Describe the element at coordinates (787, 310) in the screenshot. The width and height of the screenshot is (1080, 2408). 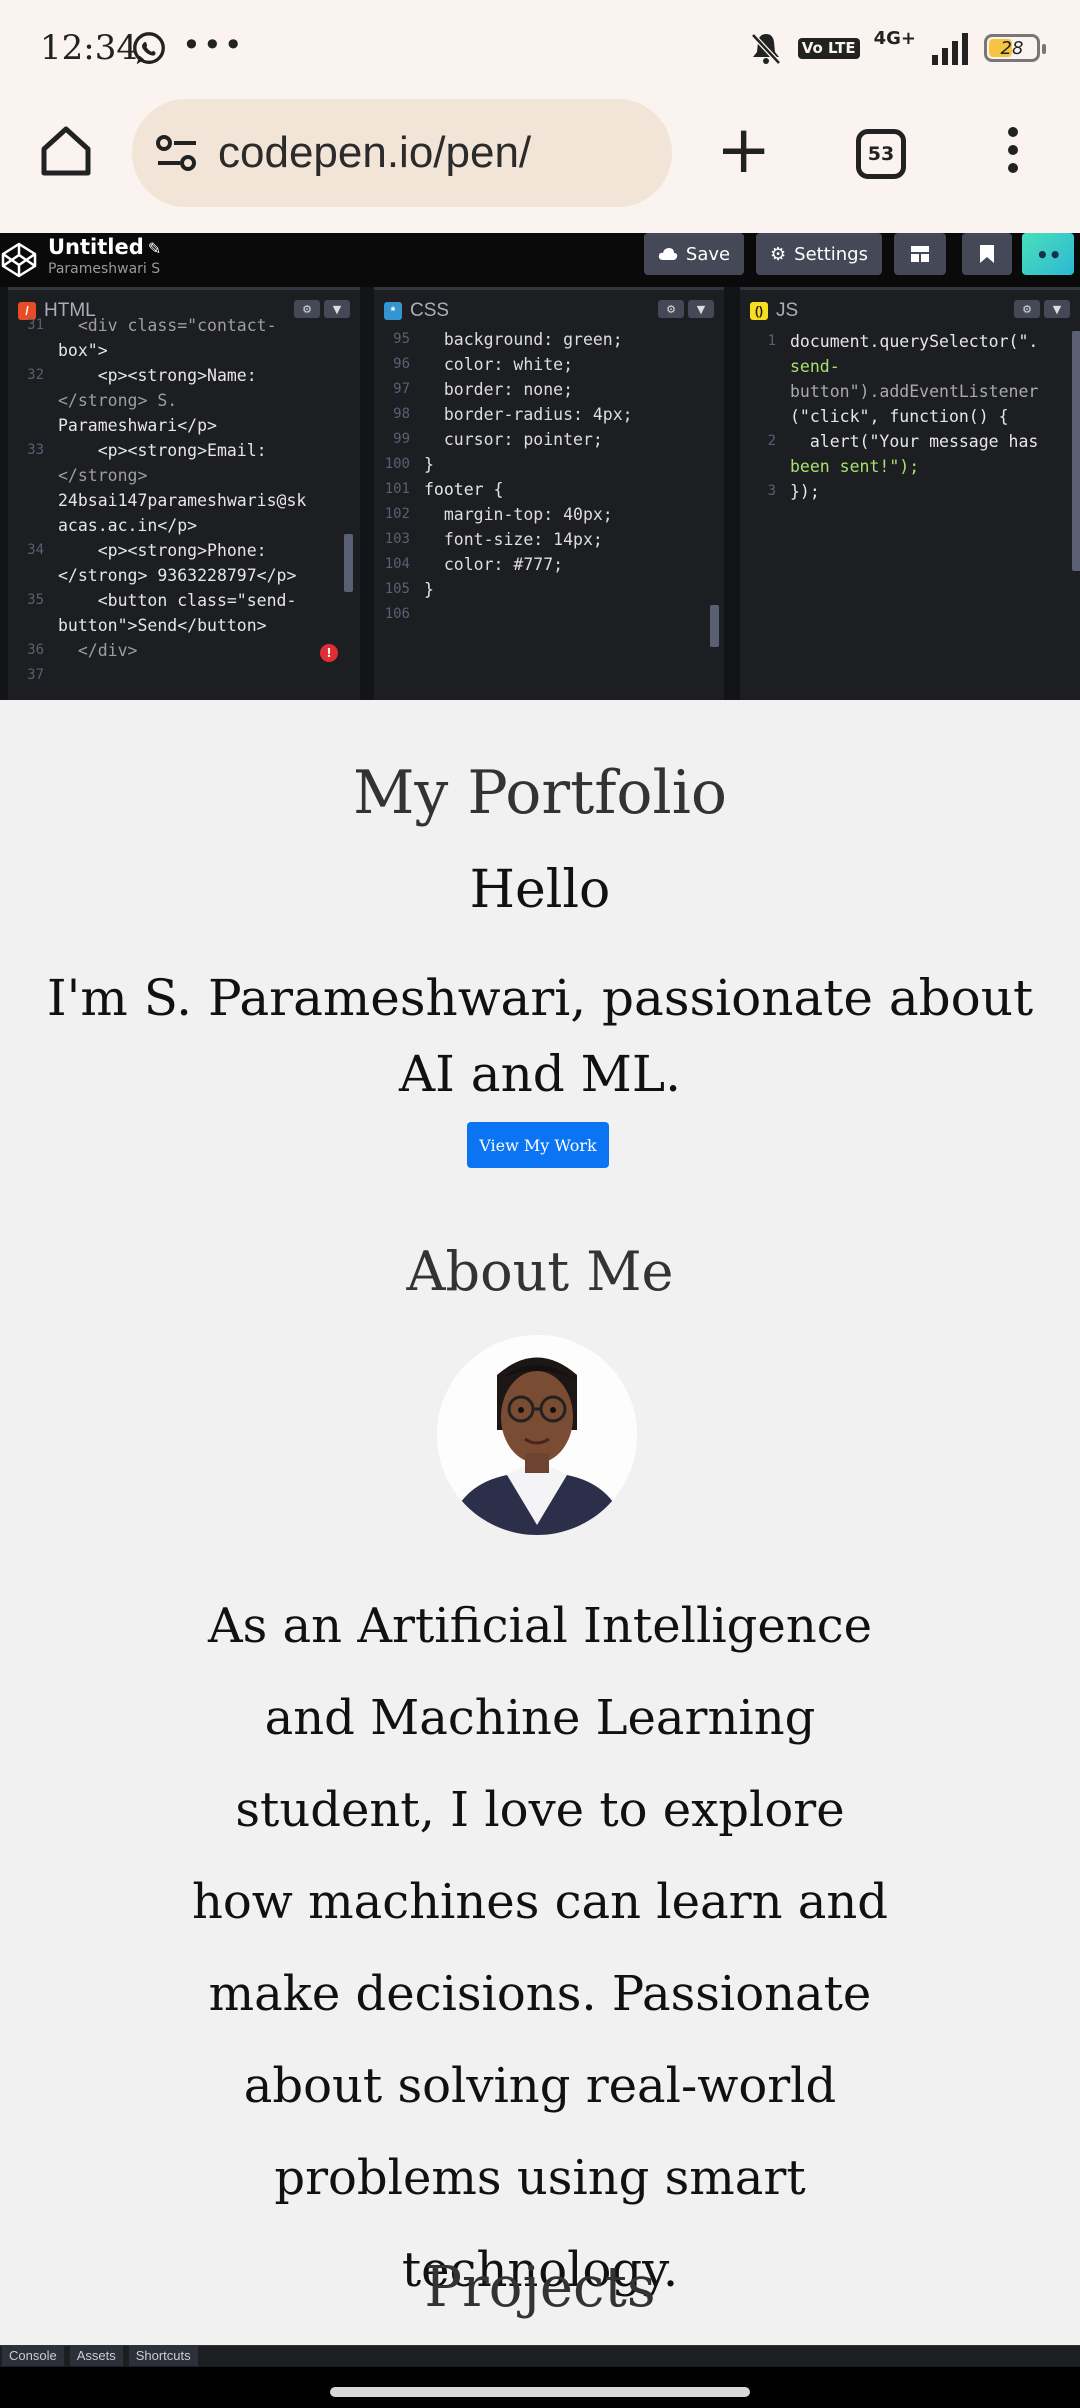
I see `tab-js-label: JS` at that location.